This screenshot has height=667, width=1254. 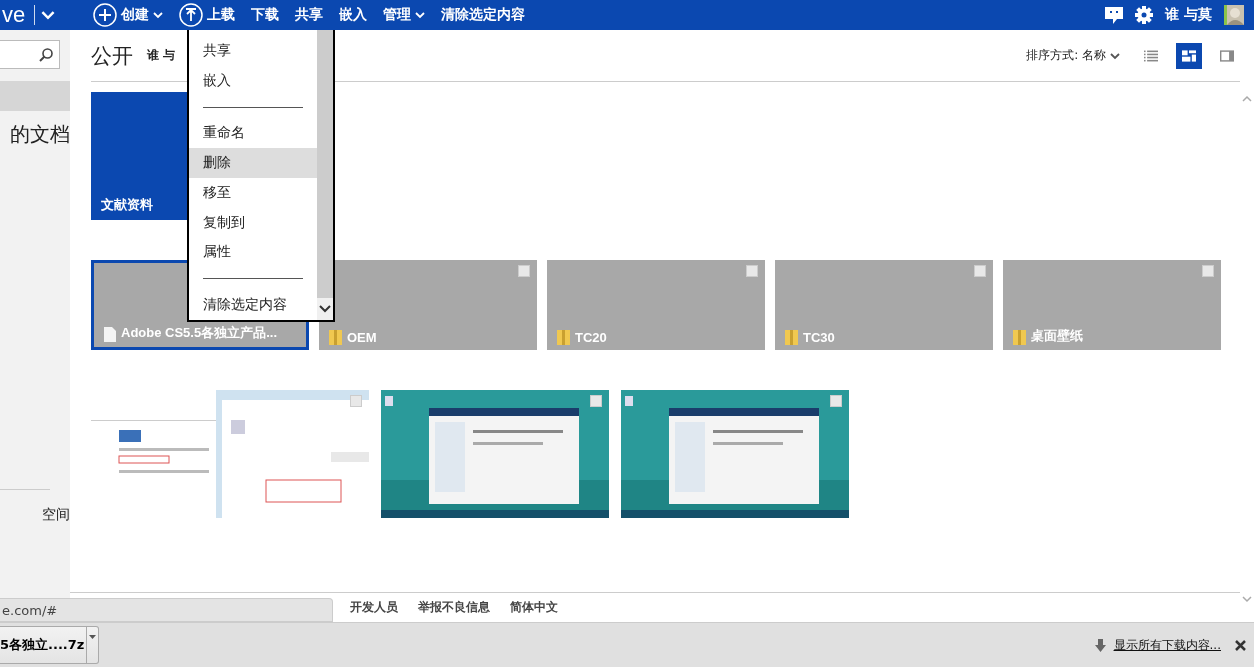 What do you see at coordinates (591, 337) in the screenshot?
I see `tile-label: TC20` at bounding box center [591, 337].